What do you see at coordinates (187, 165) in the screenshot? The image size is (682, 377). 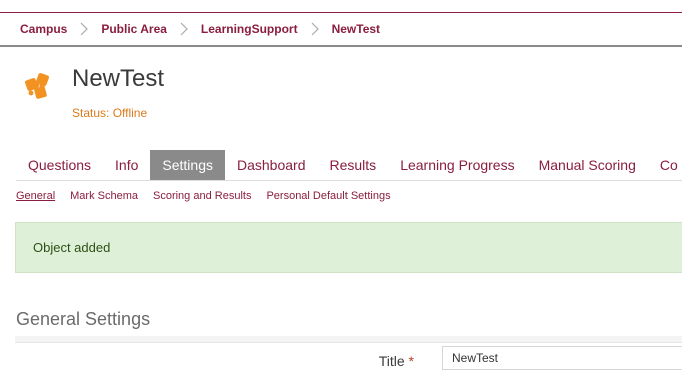 I see `tab-settings: Settings` at bounding box center [187, 165].